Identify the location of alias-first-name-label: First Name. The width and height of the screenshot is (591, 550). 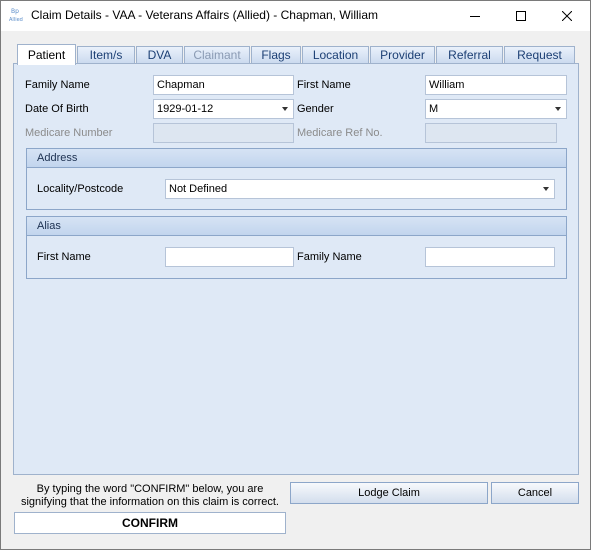
(64, 257).